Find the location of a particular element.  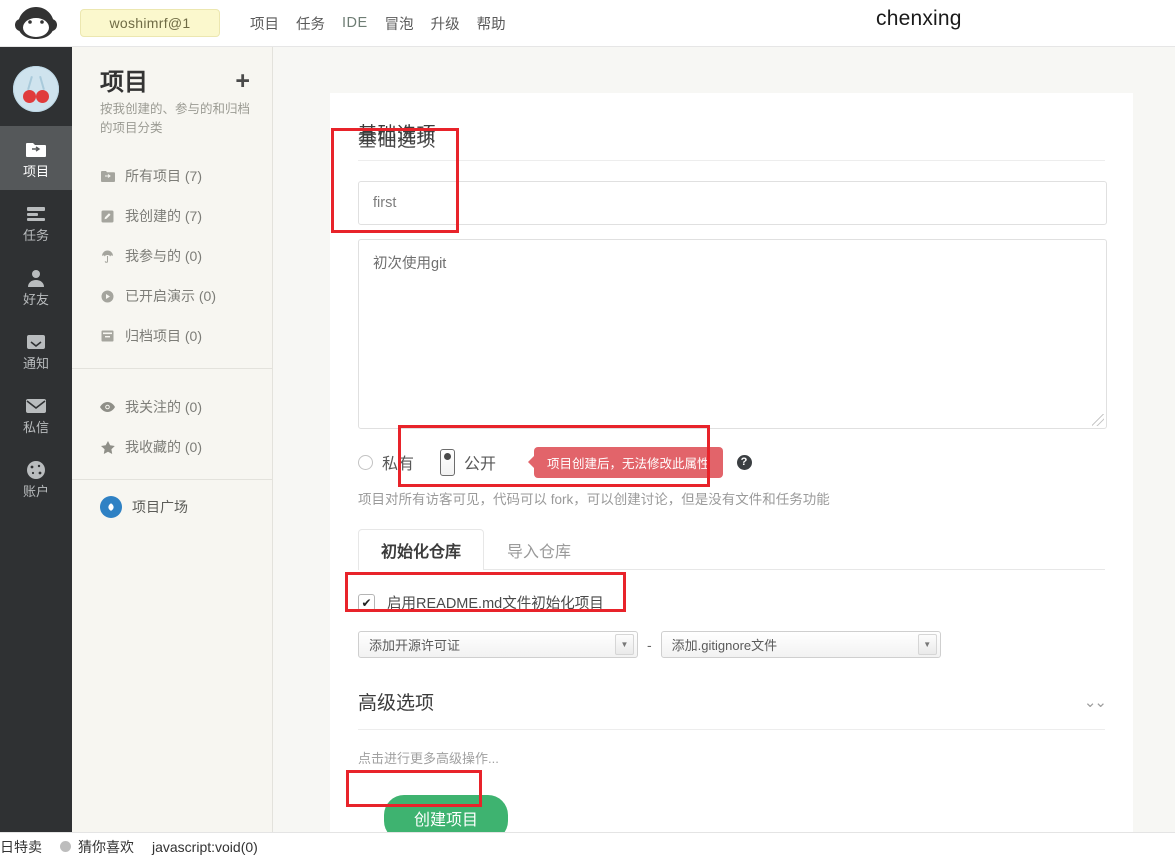

rail-item-projects: 项目 is located at coordinates (36, 158).